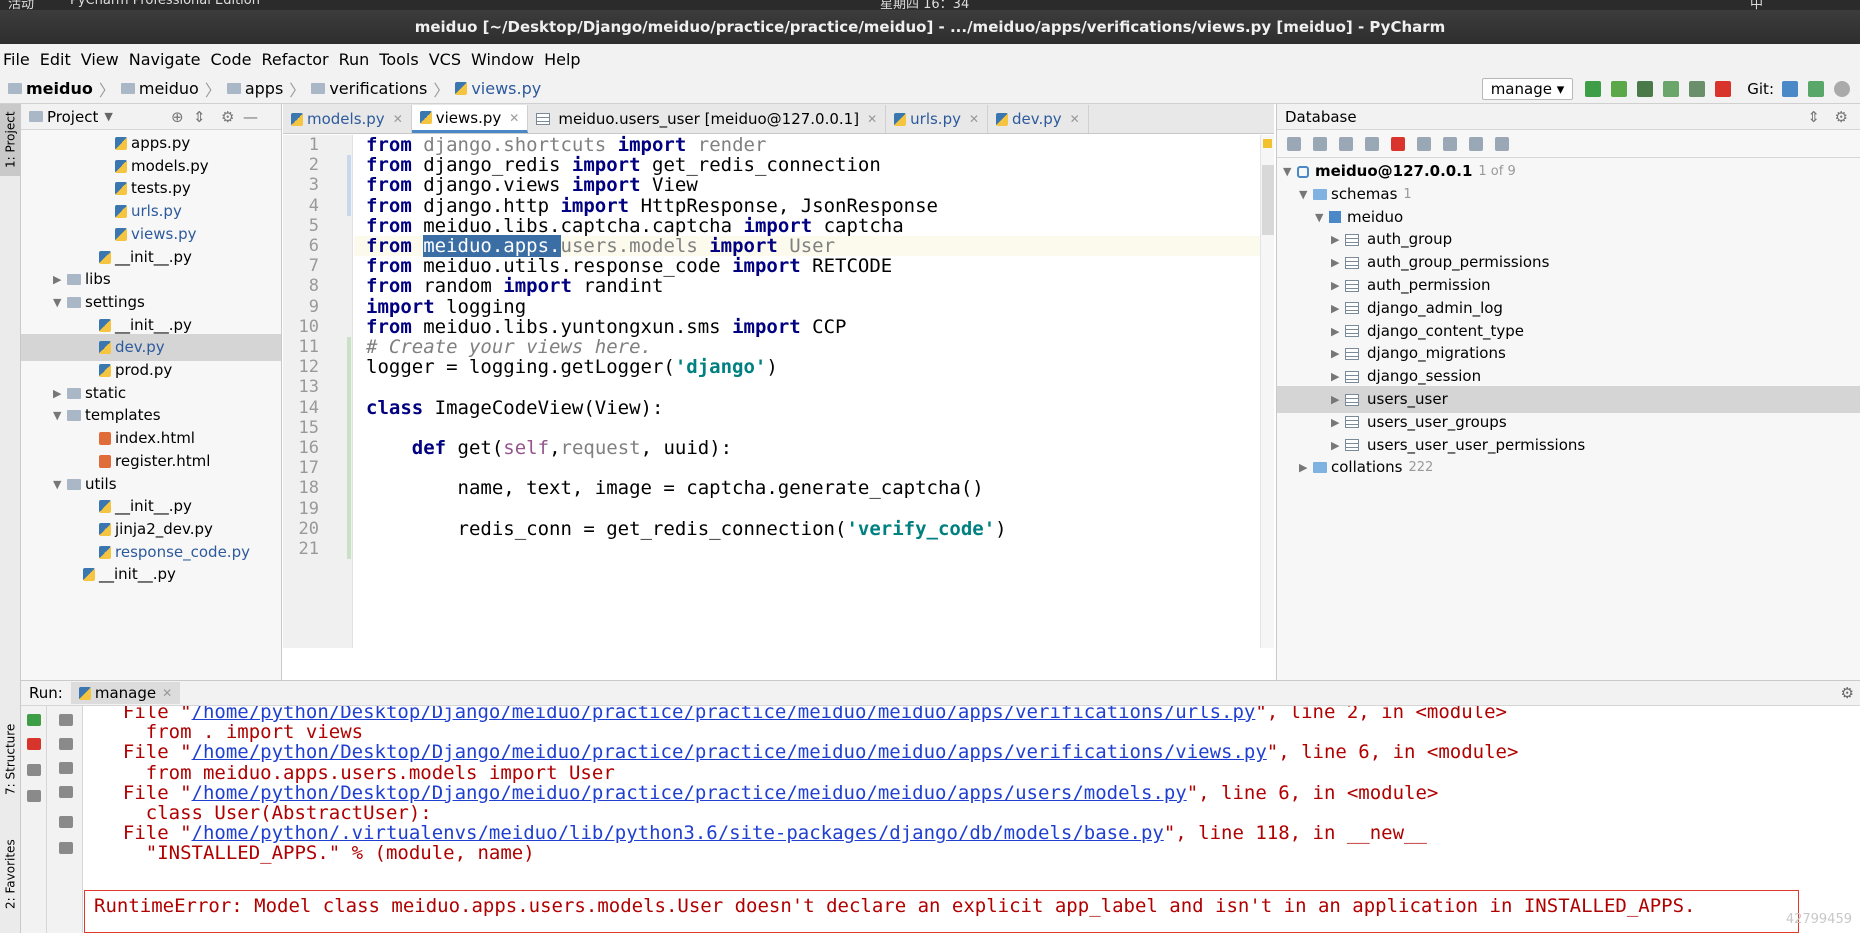 The image size is (1860, 933). Describe the element at coordinates (498, 88) in the screenshot. I see `breadcrumb-item: views.py` at that location.